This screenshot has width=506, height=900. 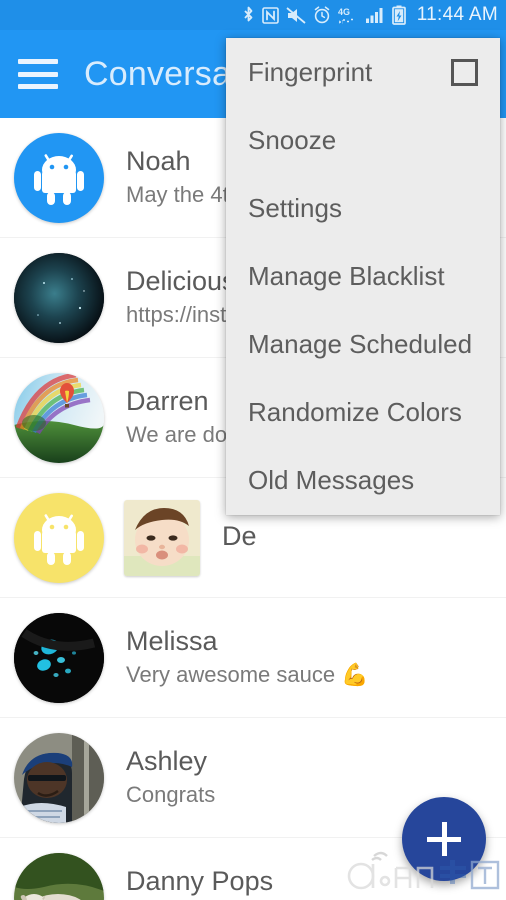 I want to click on 4g-signal-icon: 4G ↓↑, so click(x=348, y=15).